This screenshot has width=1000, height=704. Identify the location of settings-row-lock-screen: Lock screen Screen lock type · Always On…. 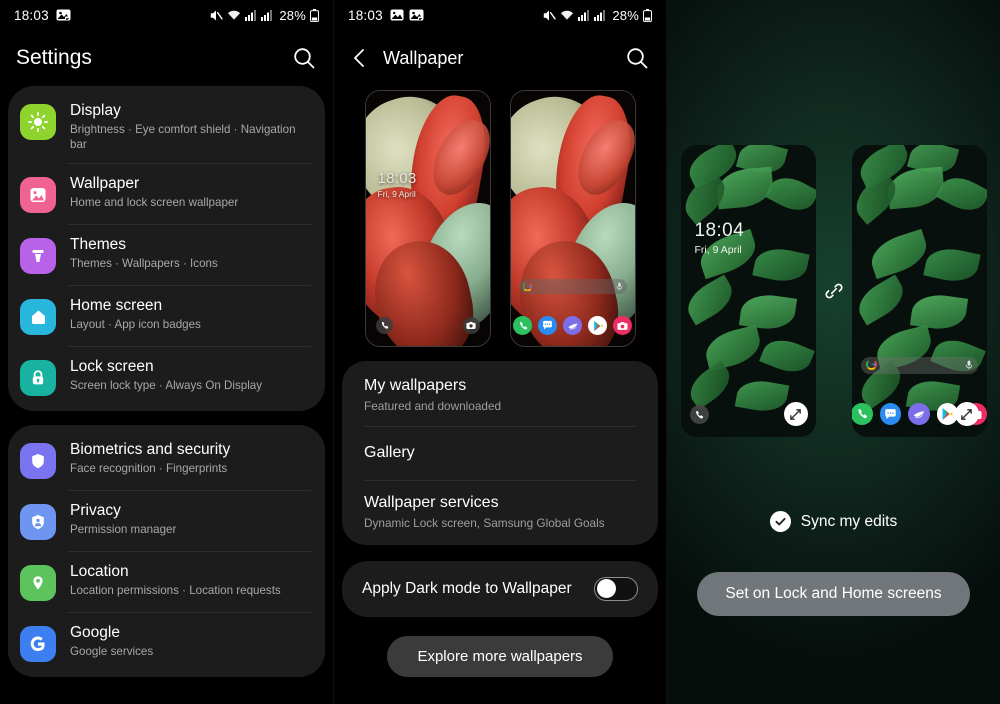
(166, 376).